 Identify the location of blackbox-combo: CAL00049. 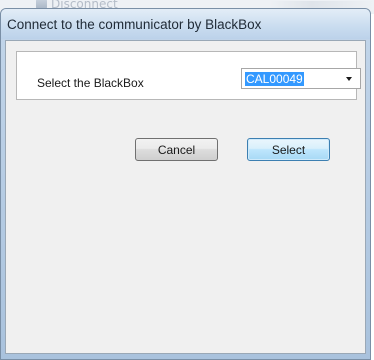
(301, 78).